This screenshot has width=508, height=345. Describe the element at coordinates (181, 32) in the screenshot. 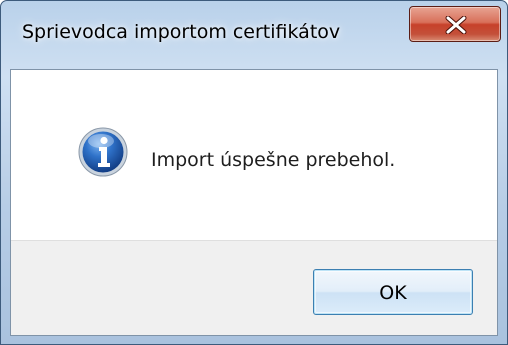

I see `window-title: Sprievodca importom certifikátov` at that location.